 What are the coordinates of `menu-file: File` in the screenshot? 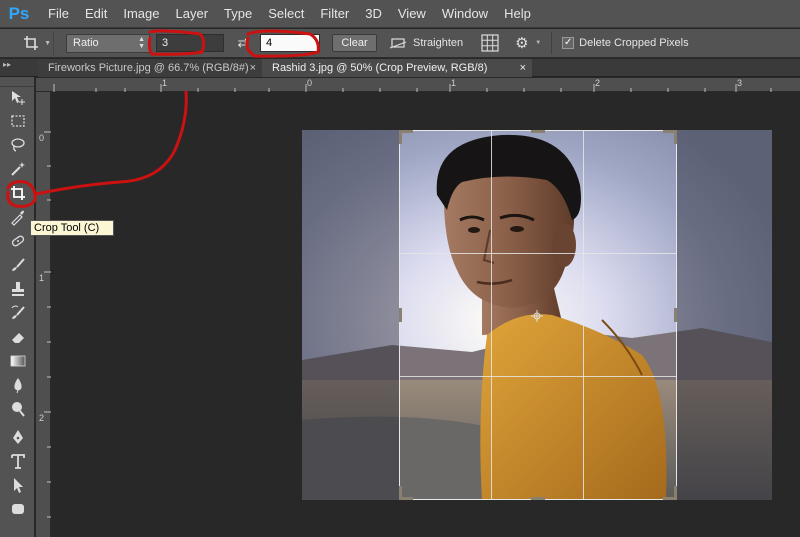 It's located at (58, 14).